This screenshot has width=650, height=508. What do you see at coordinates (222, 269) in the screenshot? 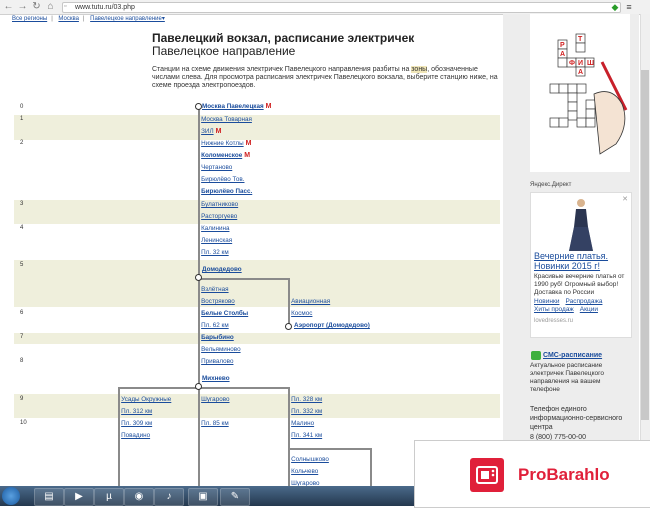
I see `station-link: Домодедово` at bounding box center [222, 269].